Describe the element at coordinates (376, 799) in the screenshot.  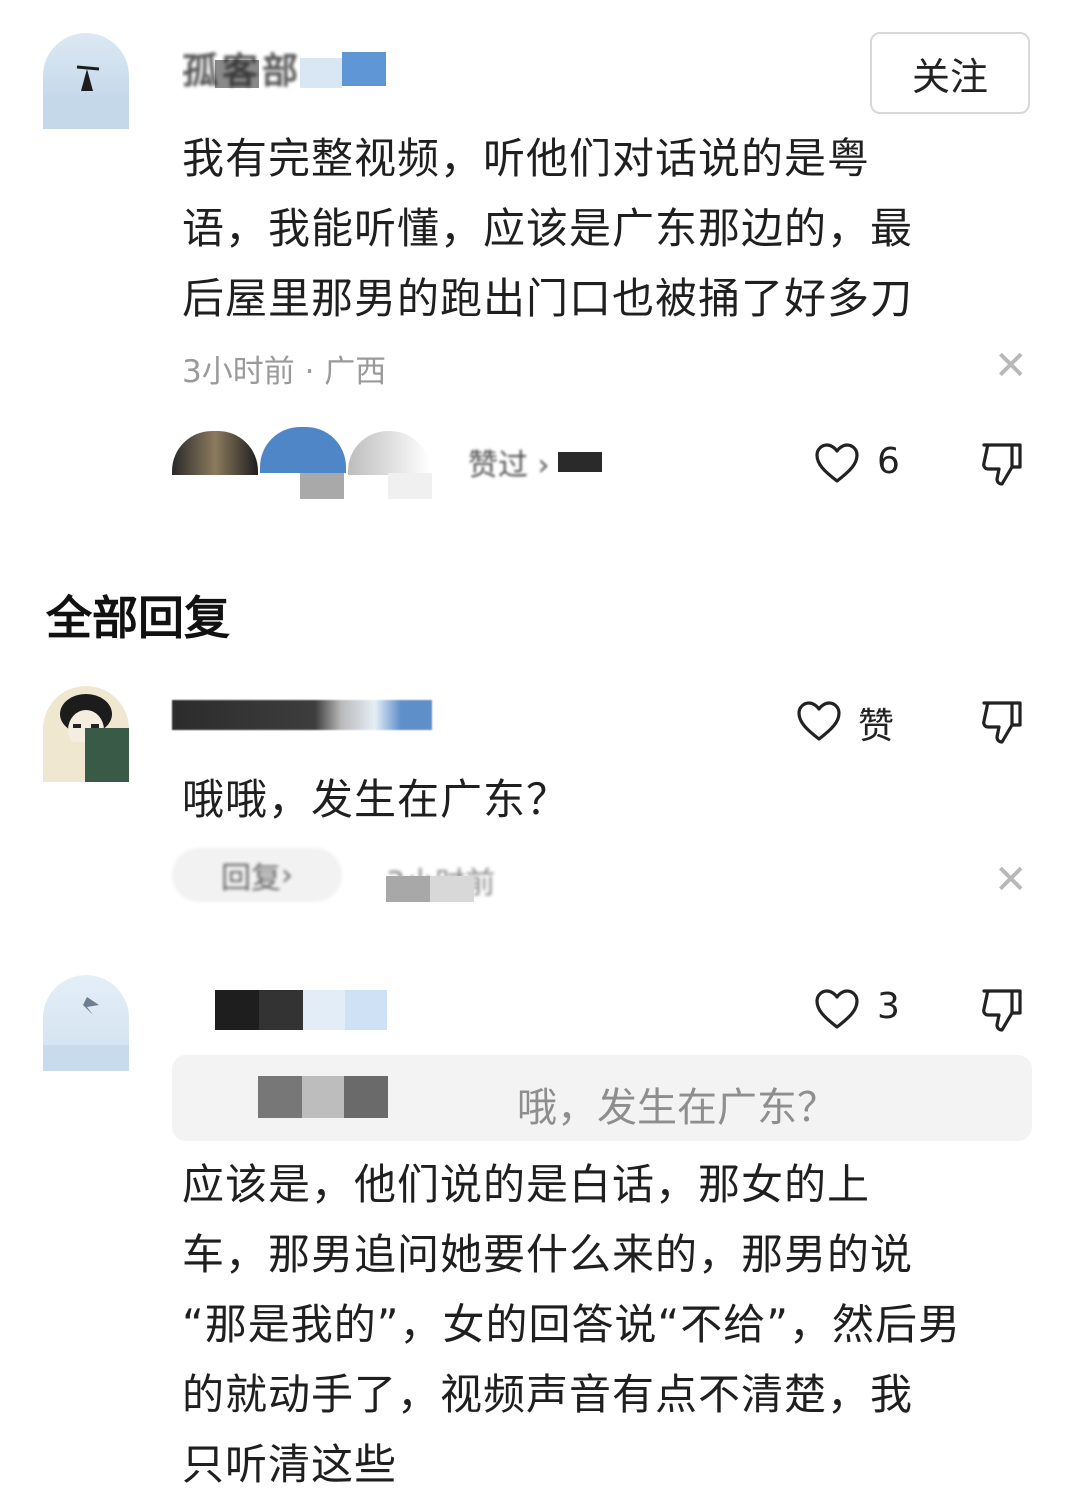
I see `reply-text: 哦哦，发生在广东？` at that location.